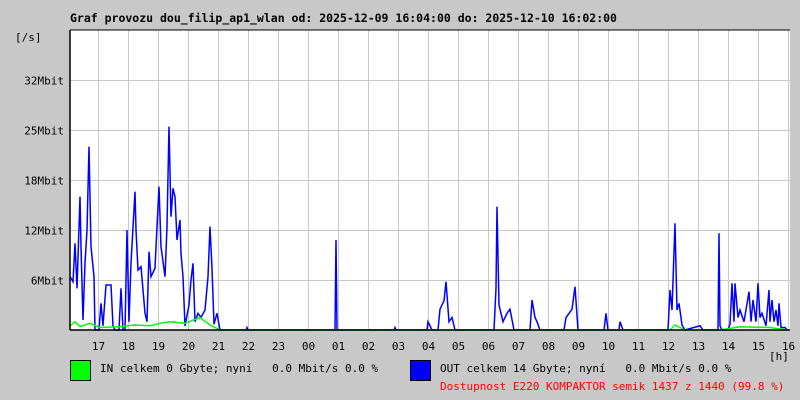 The image size is (800, 400). Describe the element at coordinates (308, 346) in the screenshot. I see `x-tick-label: 00` at that location.